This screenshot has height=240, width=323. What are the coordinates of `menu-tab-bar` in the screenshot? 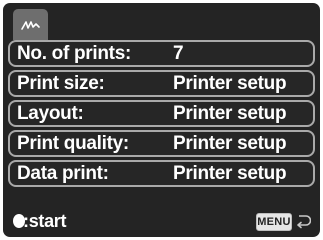 It's located at (161, 23).